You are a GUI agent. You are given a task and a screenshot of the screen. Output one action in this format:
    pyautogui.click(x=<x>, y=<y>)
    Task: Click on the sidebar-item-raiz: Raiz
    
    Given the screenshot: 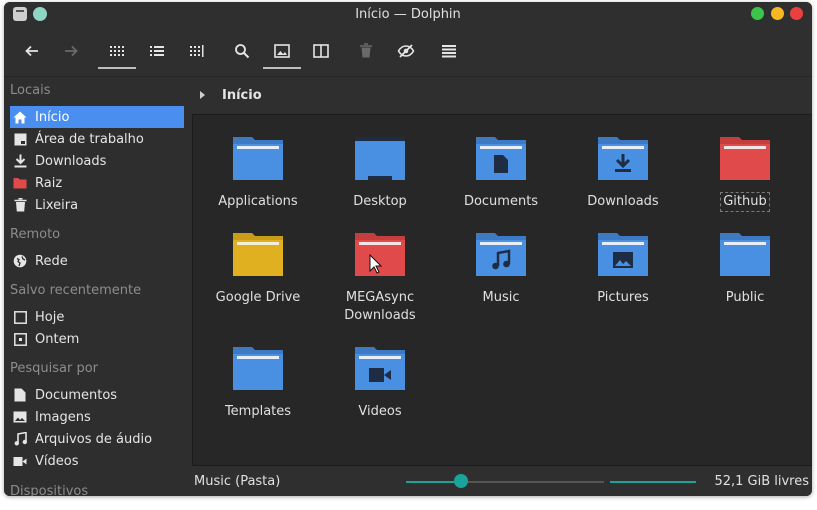 What is the action you would take?
    pyautogui.click(x=97, y=183)
    